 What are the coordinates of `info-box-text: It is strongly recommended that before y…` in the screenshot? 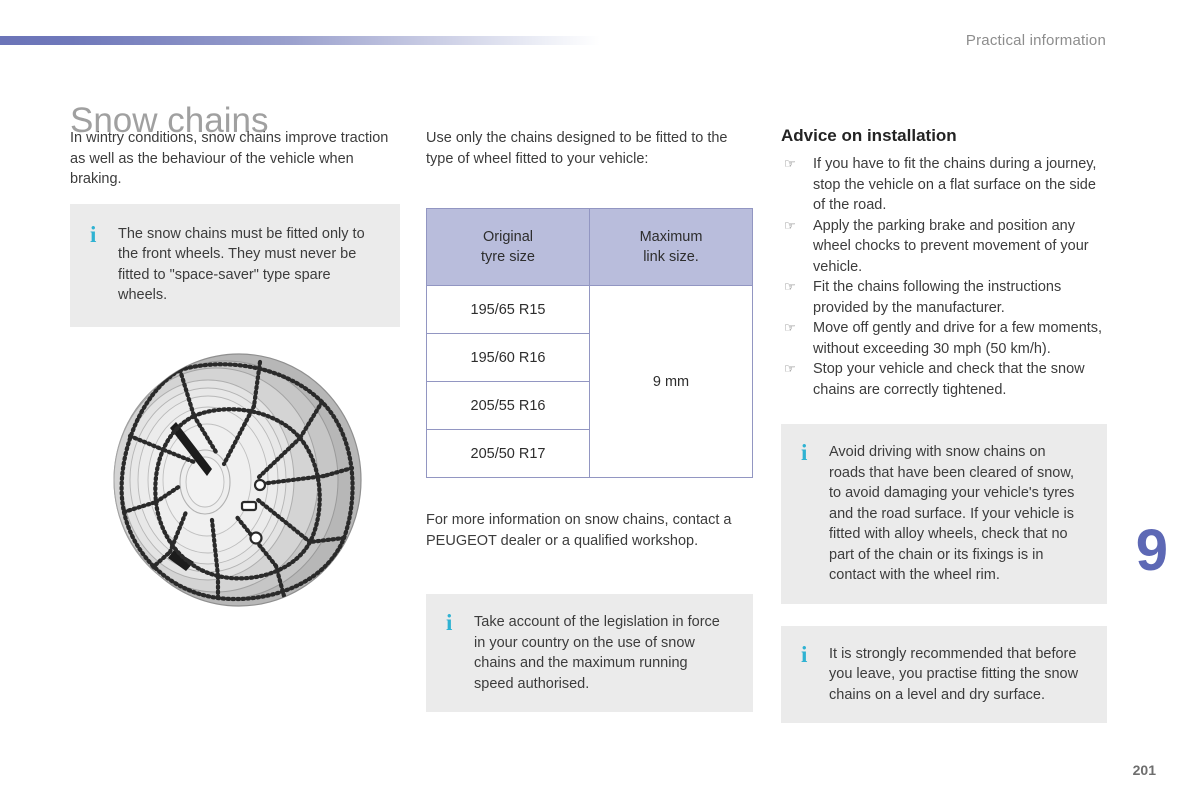 It's located at (954, 674).